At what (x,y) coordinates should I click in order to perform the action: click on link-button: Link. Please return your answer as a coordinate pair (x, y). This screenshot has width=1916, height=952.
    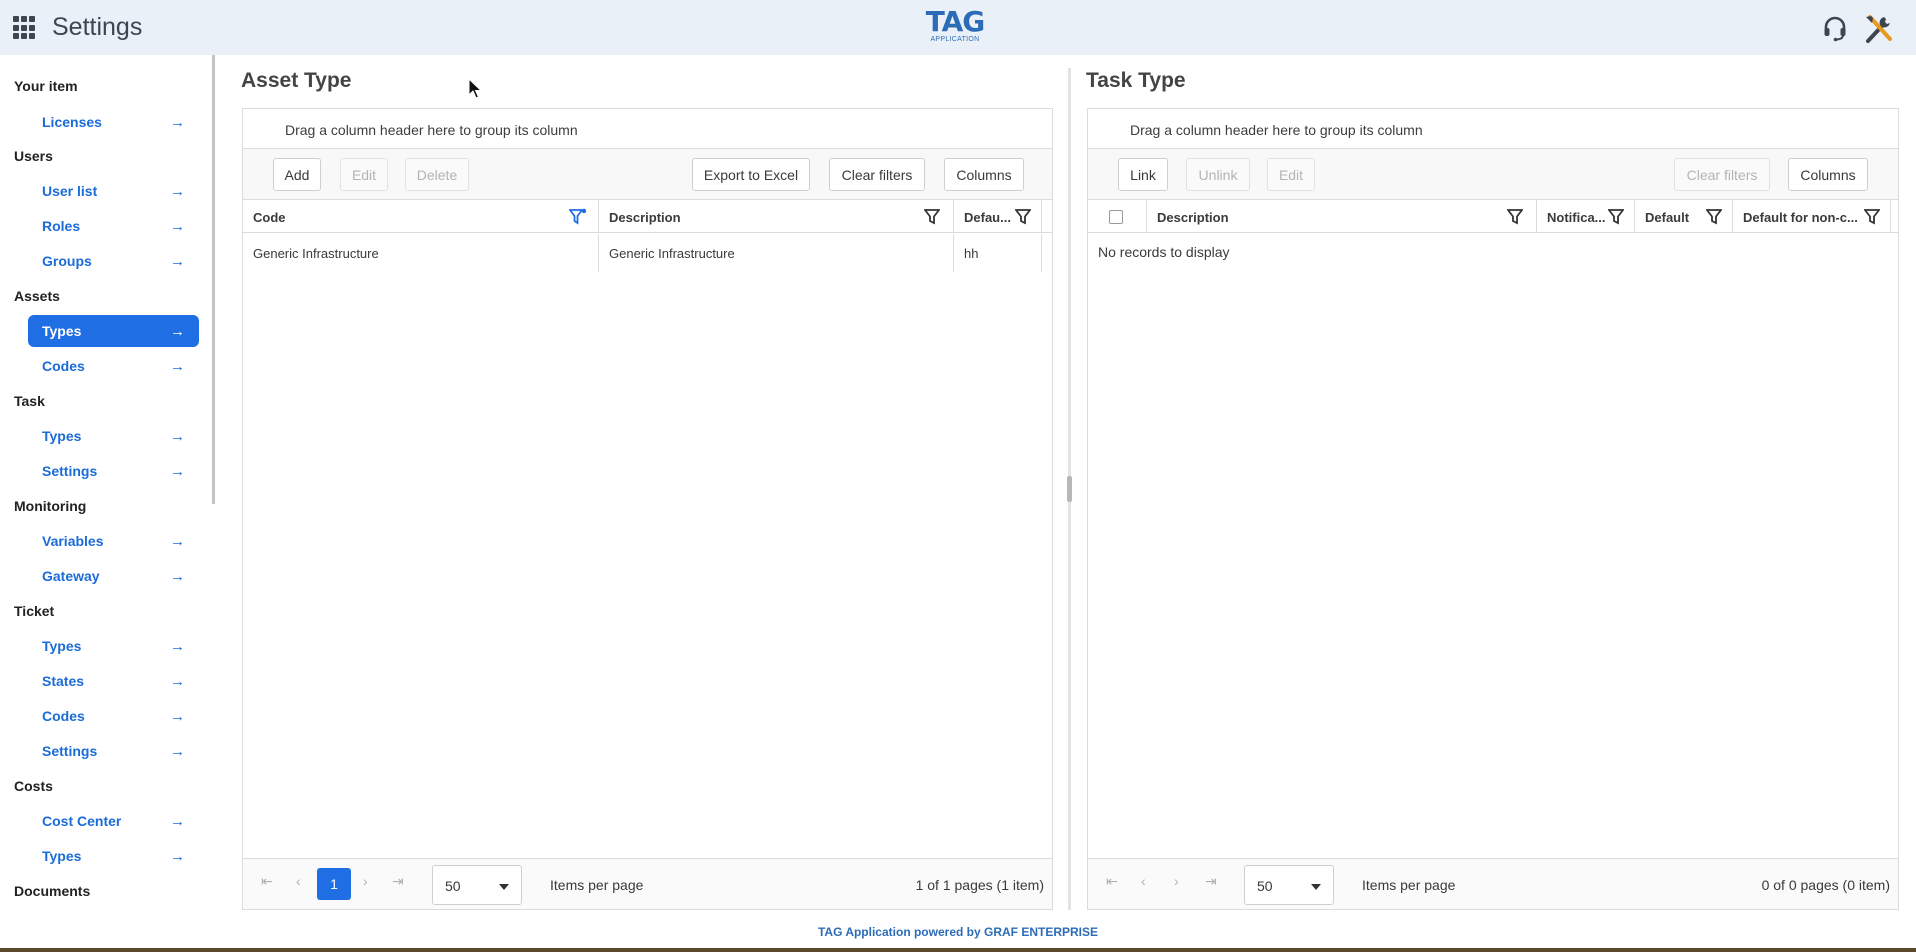
    Looking at the image, I should click on (1143, 174).